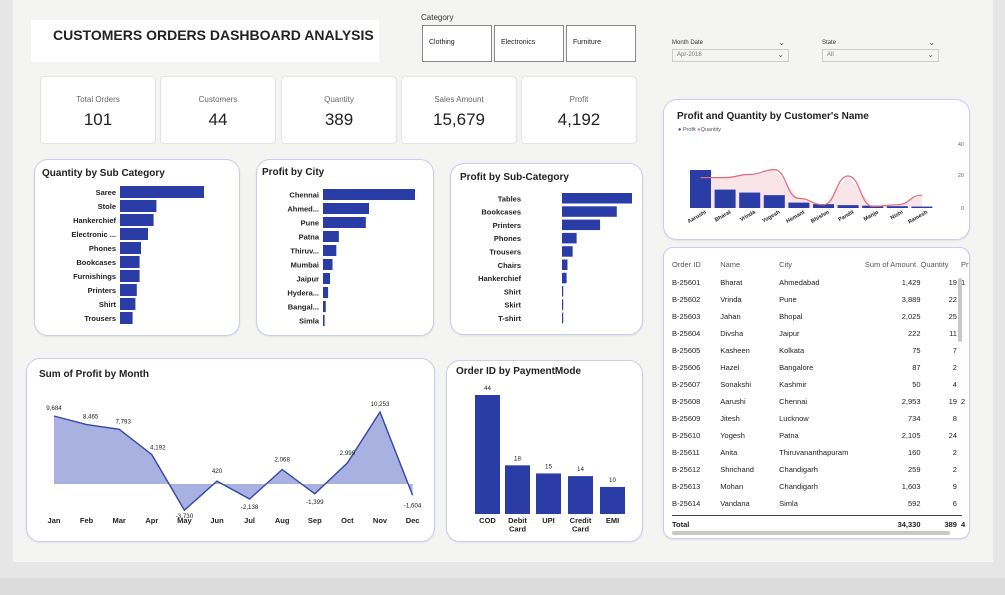  Describe the element at coordinates (820, 469) in the screenshot. I see `table-row: B-25612 Shrichand Chandigarh 259 2` at that location.